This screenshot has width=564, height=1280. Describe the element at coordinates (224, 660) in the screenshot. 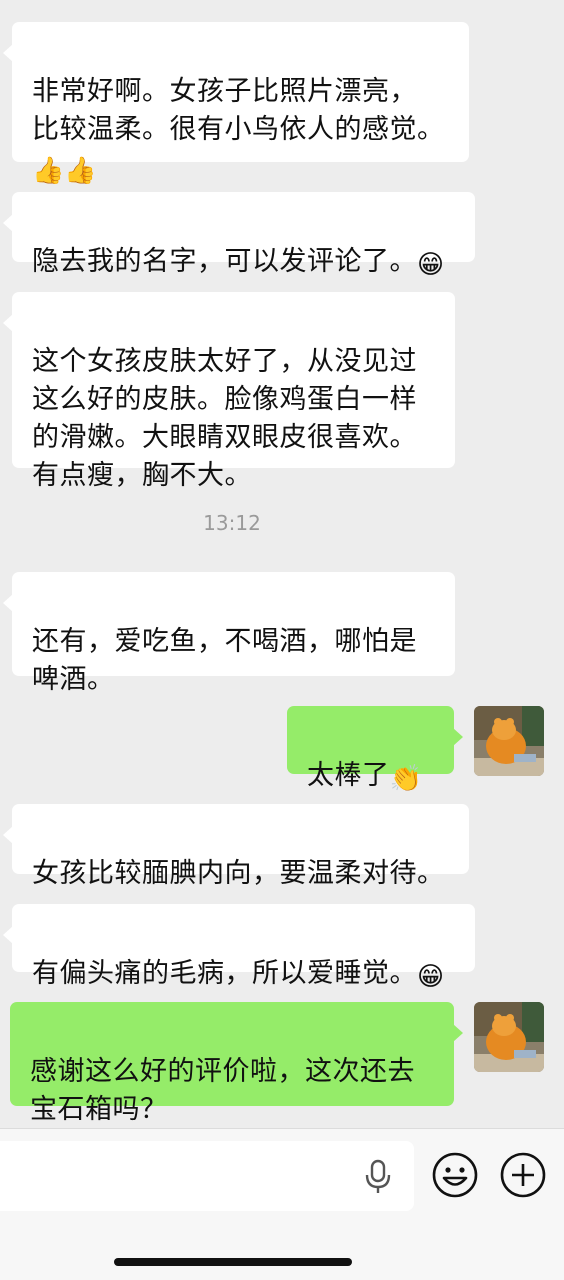

I see `message-text: 还有，爱吃鱼，不喝酒，哪怕是 啤酒。` at that location.